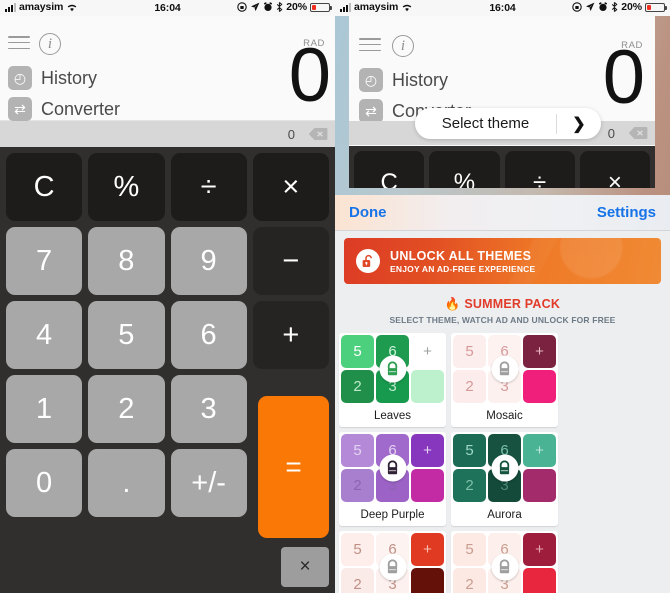 This screenshot has width=670, height=593. I want to click on select-theme-popup: Select theme ❯, so click(508, 123).